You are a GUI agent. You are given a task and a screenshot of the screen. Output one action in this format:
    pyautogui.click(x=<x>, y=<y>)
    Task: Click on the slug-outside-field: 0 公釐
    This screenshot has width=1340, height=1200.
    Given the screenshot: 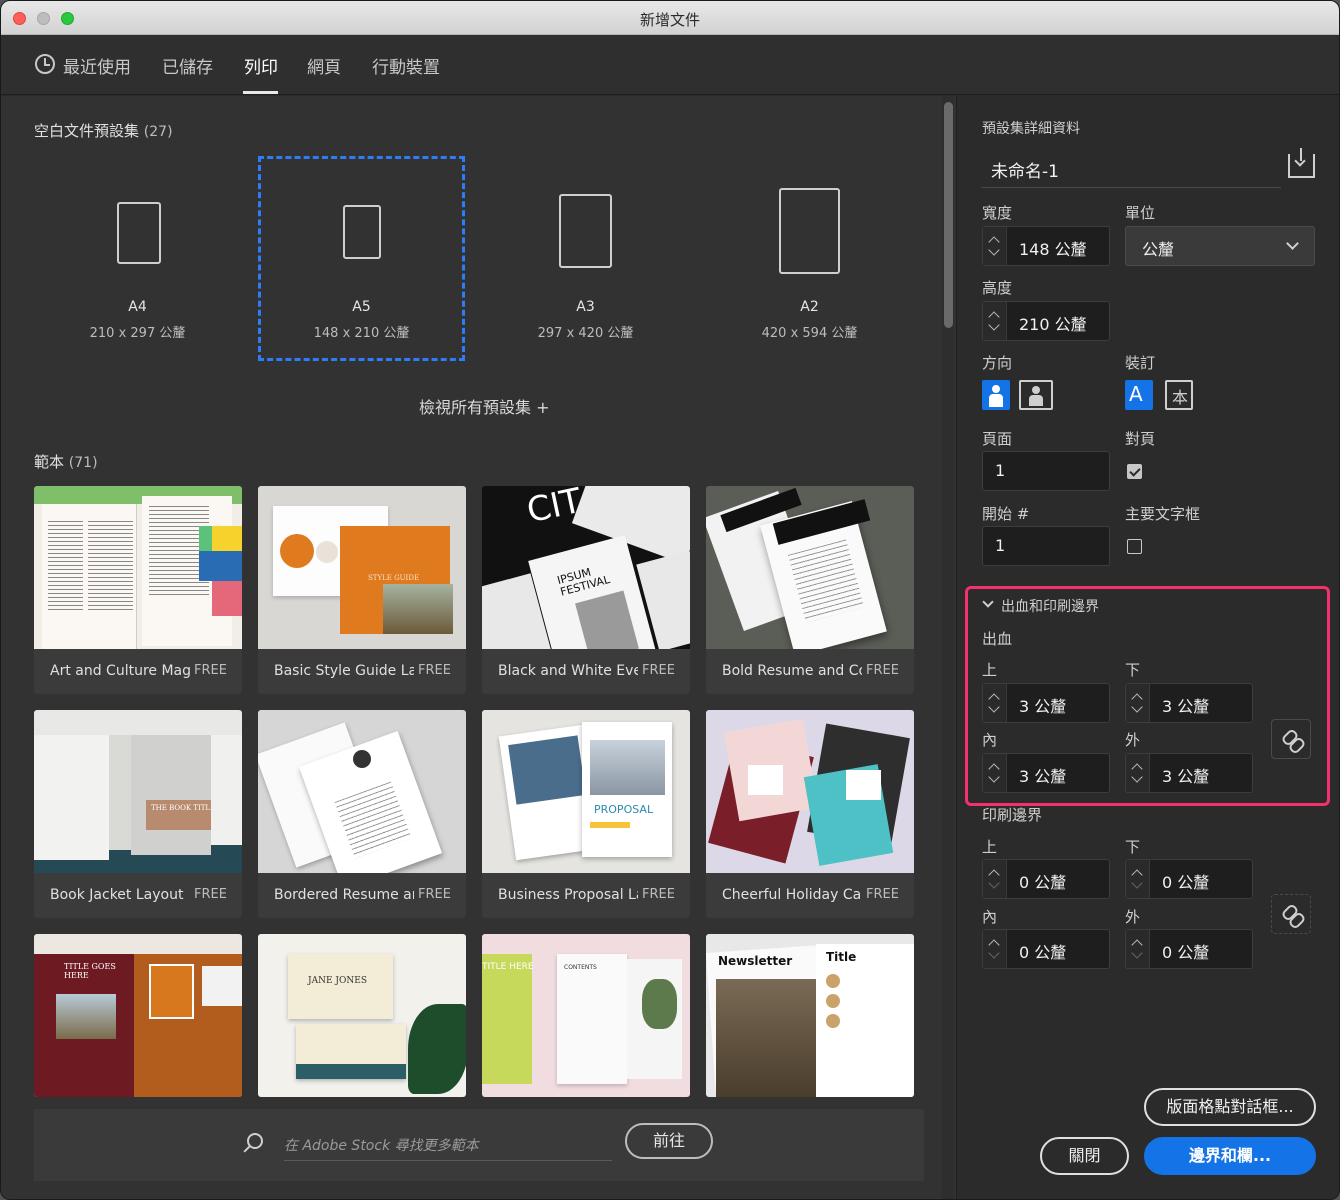 What is the action you would take?
    pyautogui.click(x=1189, y=949)
    